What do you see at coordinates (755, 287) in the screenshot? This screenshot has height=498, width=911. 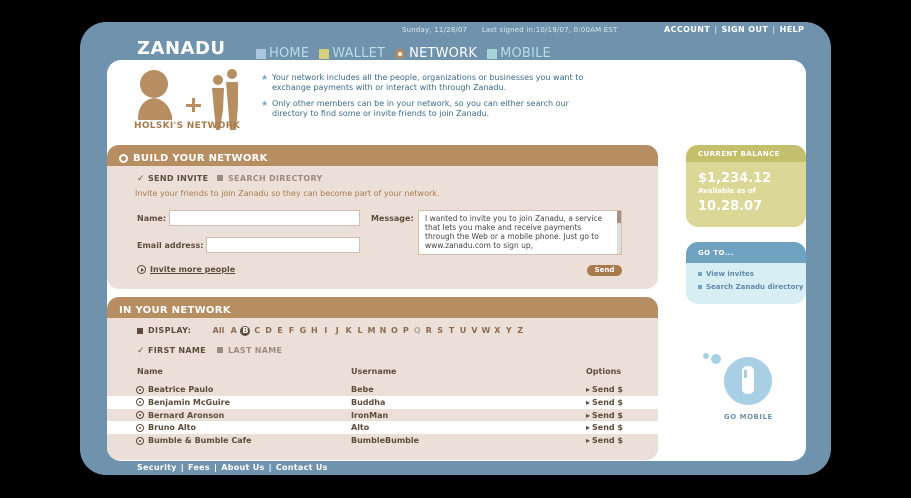 I see `search-directory-label: Search Zanadu directory` at bounding box center [755, 287].